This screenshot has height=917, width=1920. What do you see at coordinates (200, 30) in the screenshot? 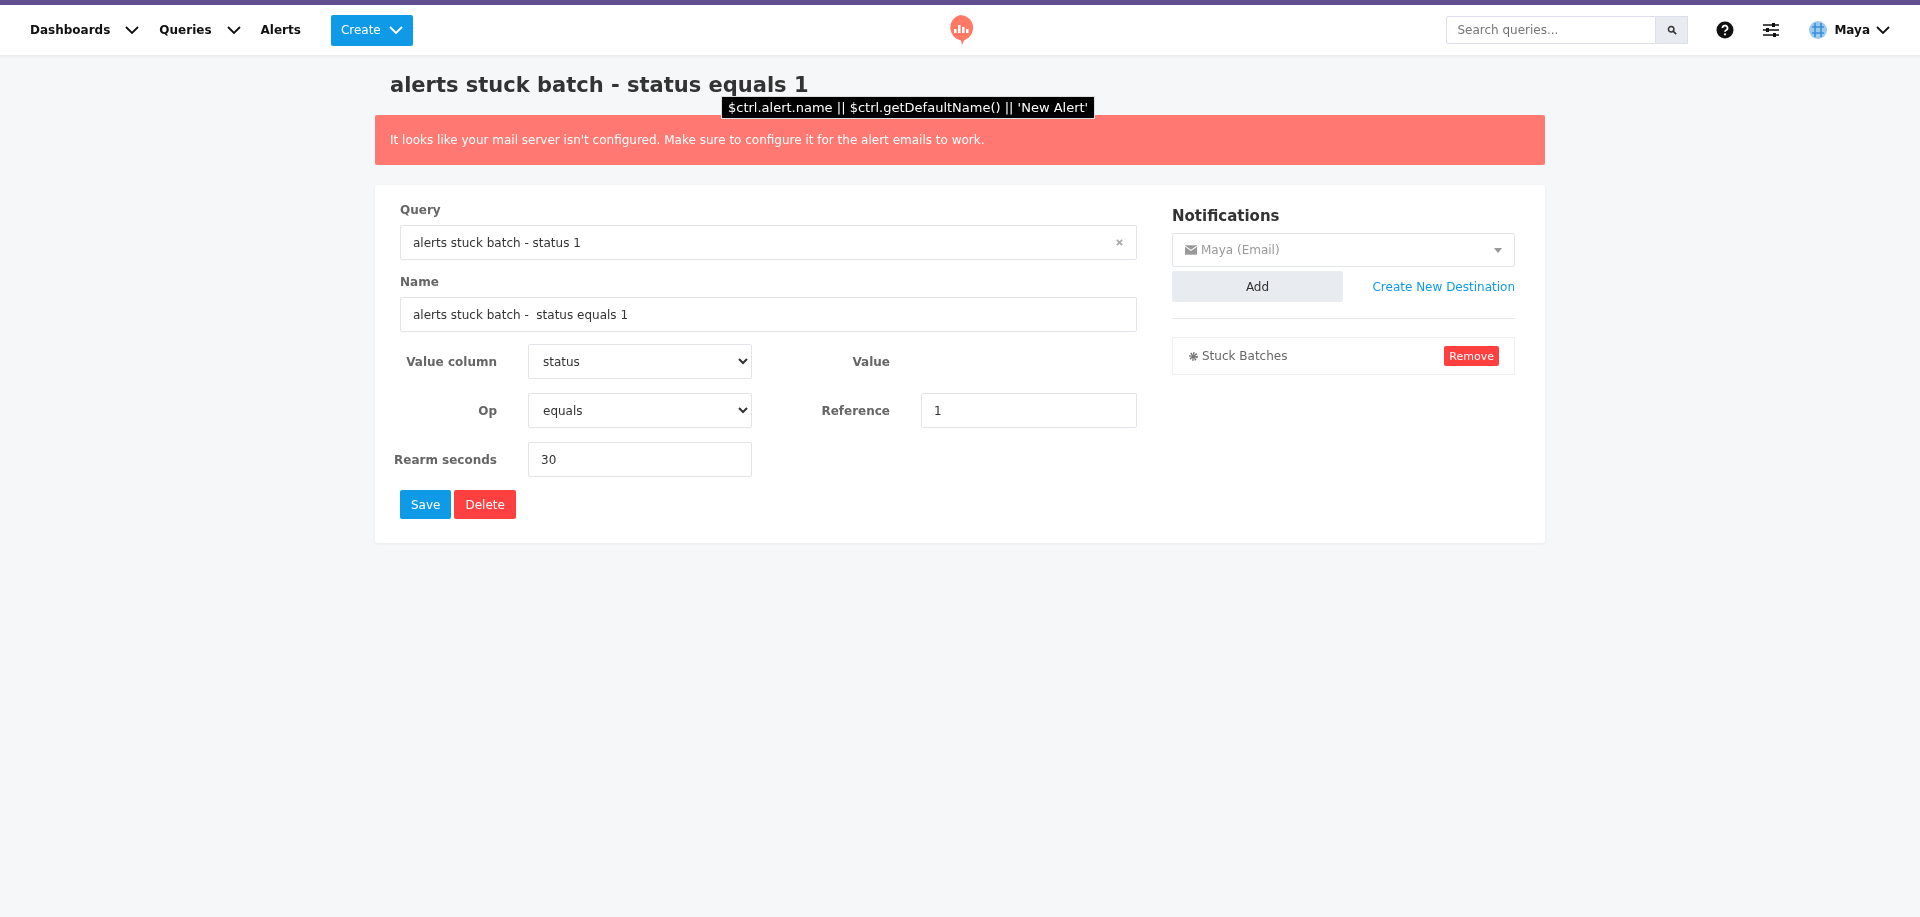
I see `nav-menu-item: Queries` at bounding box center [200, 30].